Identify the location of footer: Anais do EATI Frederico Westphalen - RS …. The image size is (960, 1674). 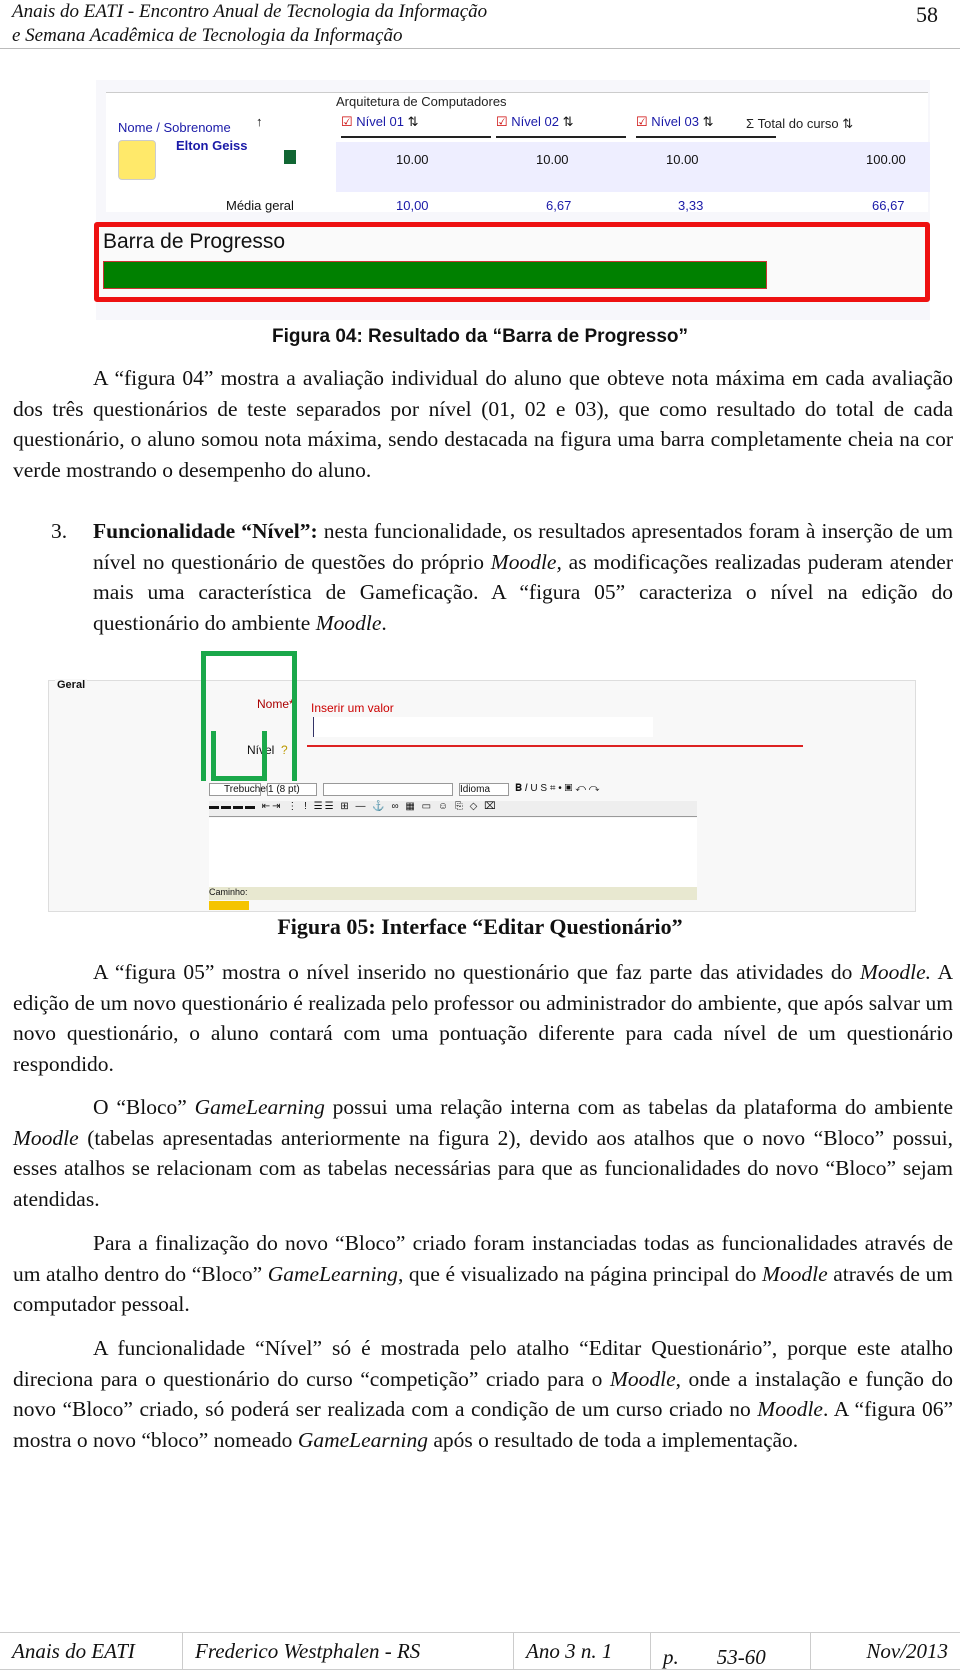
(480, 1651).